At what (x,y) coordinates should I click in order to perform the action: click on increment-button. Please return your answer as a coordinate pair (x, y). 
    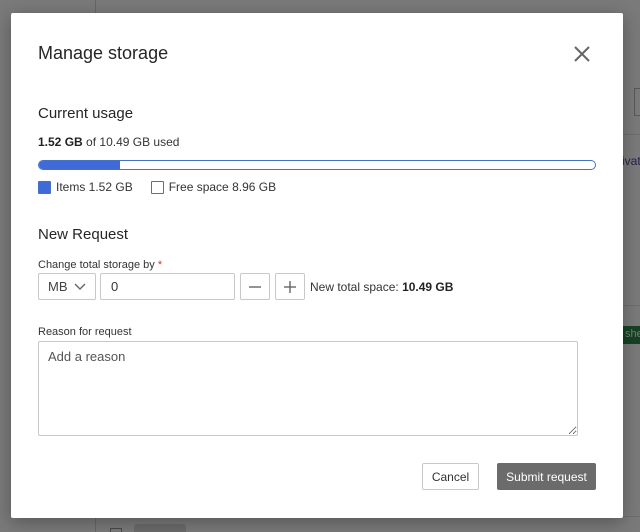
    Looking at the image, I should click on (290, 286).